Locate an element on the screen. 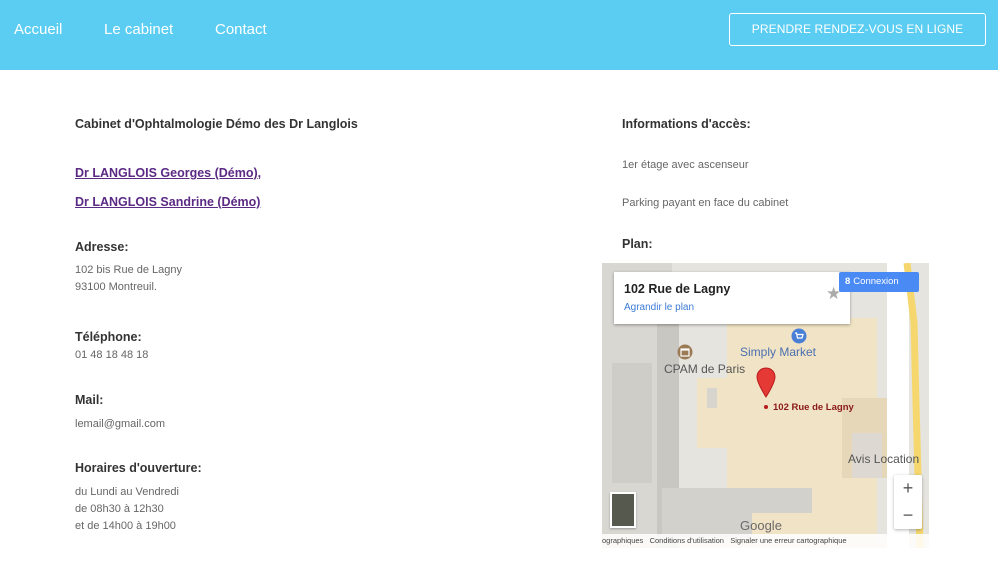  avis-location-label: Avis Location is located at coordinates (884, 459).